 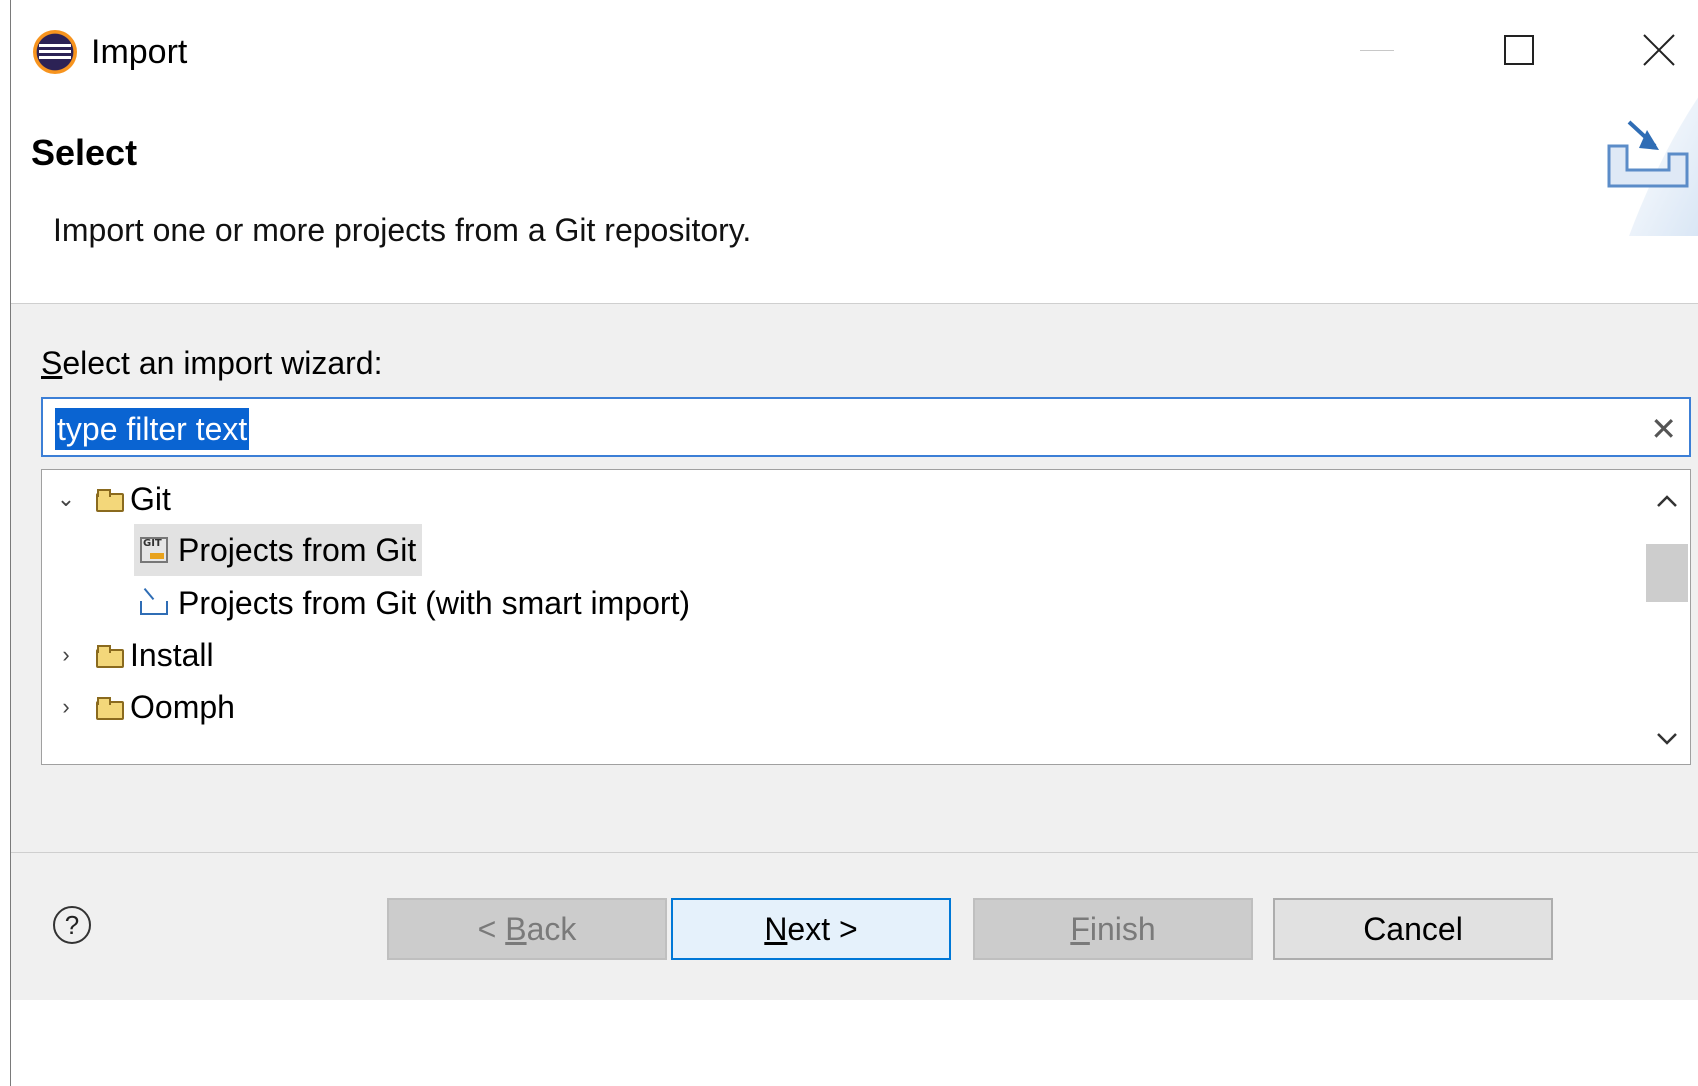 I want to click on footer-separator, so click(x=854, y=852).